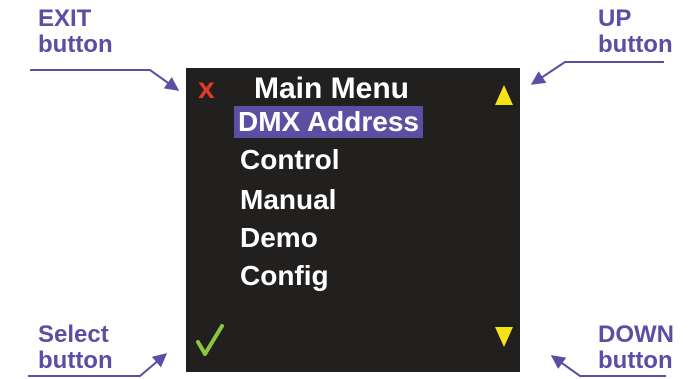  Describe the element at coordinates (65, 18) in the screenshot. I see `exit-callout-line1: EXIT` at that location.